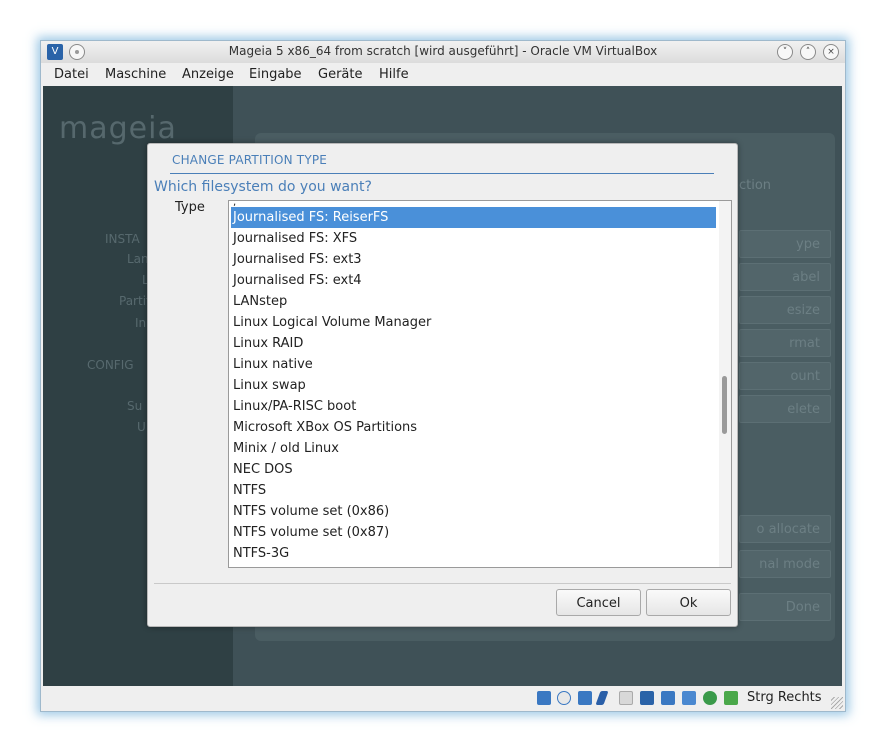 This screenshot has width=884, height=751. I want to click on close-icon: ×, so click(831, 52).